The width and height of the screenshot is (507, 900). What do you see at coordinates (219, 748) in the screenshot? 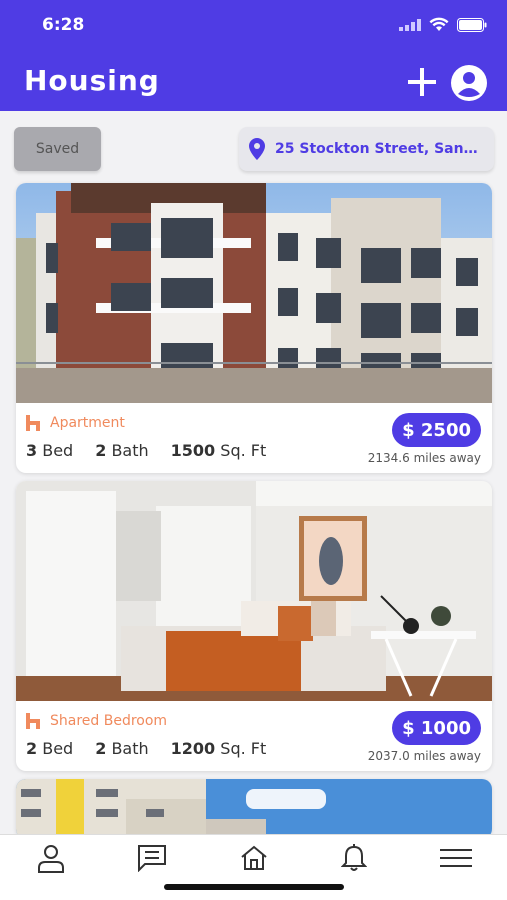
I see `sqft-spec: 1200 Sq. Ft` at bounding box center [219, 748].